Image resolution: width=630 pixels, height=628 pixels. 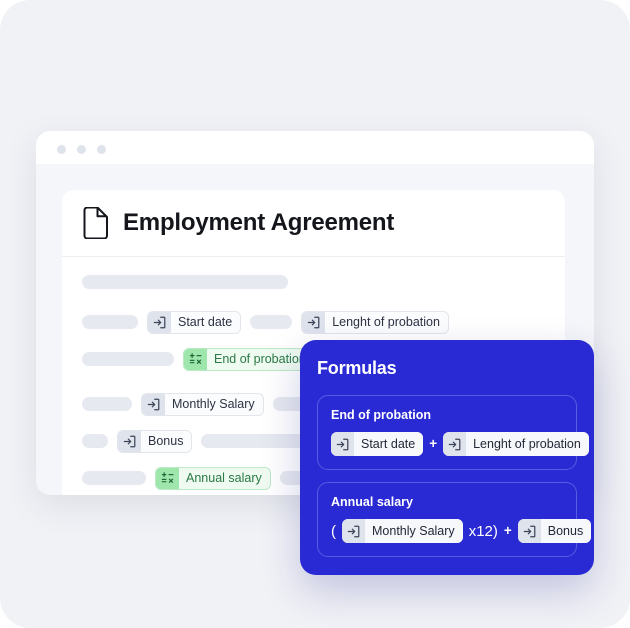 What do you see at coordinates (333, 531) in the screenshot?
I see `open-paren: (` at bounding box center [333, 531].